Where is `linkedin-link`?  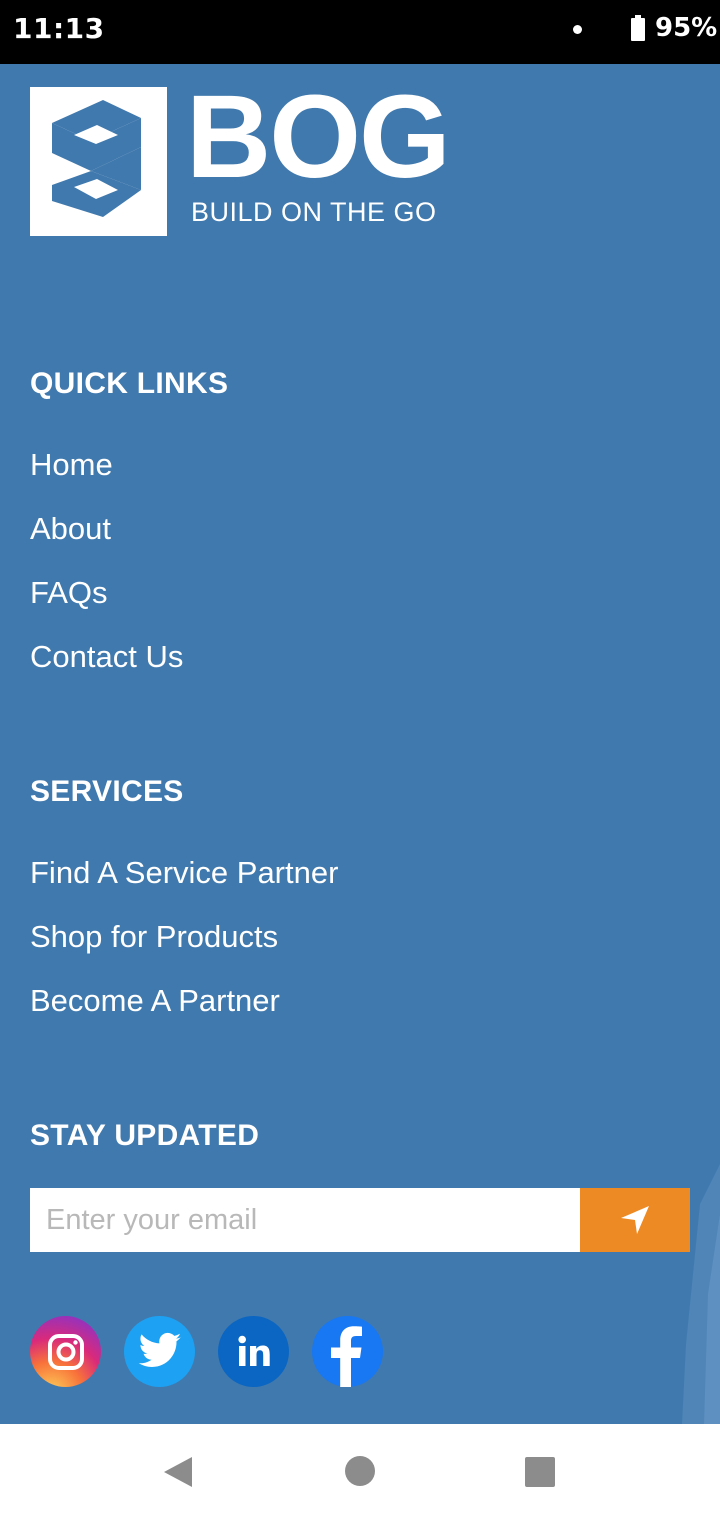
linkedin-link is located at coordinates (253, 1351).